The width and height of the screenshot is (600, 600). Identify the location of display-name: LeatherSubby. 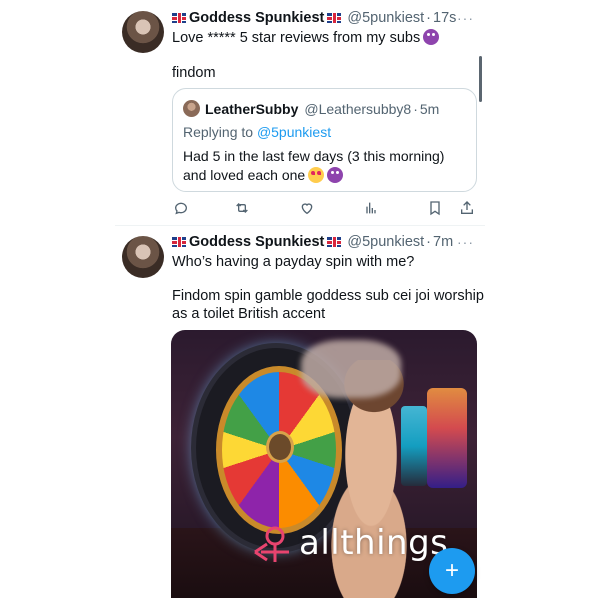
(252, 108).